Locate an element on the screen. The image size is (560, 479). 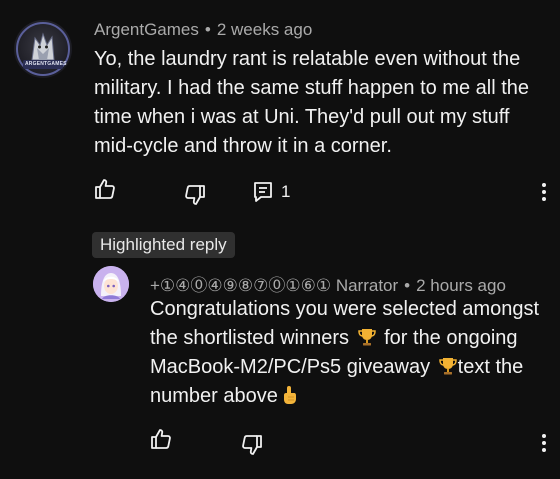
anime-character-avatar-icon is located at coordinates (111, 284).